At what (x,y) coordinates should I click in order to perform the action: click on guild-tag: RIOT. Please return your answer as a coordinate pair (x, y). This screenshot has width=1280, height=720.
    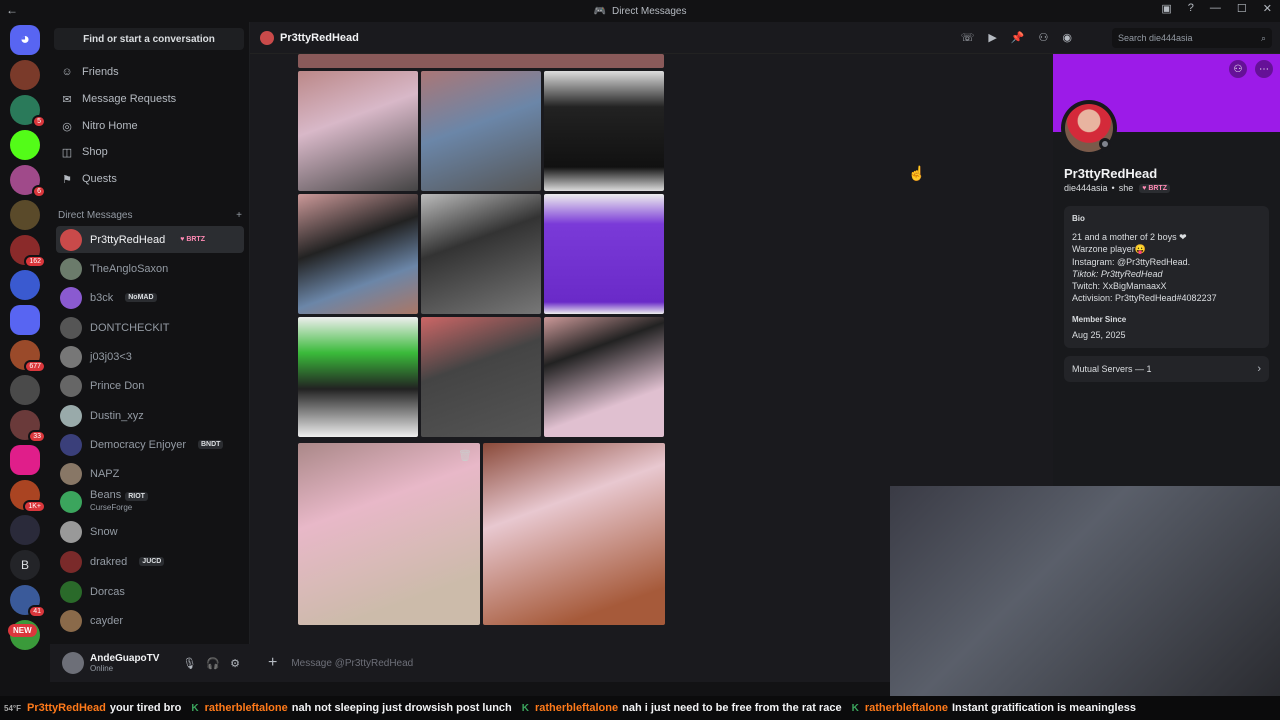
    Looking at the image, I should click on (136, 496).